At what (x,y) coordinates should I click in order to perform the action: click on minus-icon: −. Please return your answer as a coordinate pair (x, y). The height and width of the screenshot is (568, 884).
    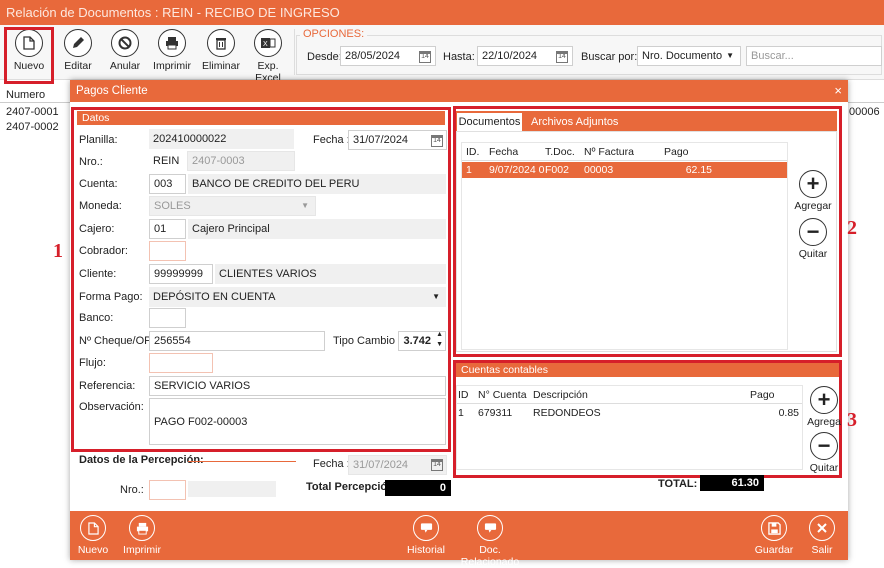
    Looking at the image, I should click on (813, 232).